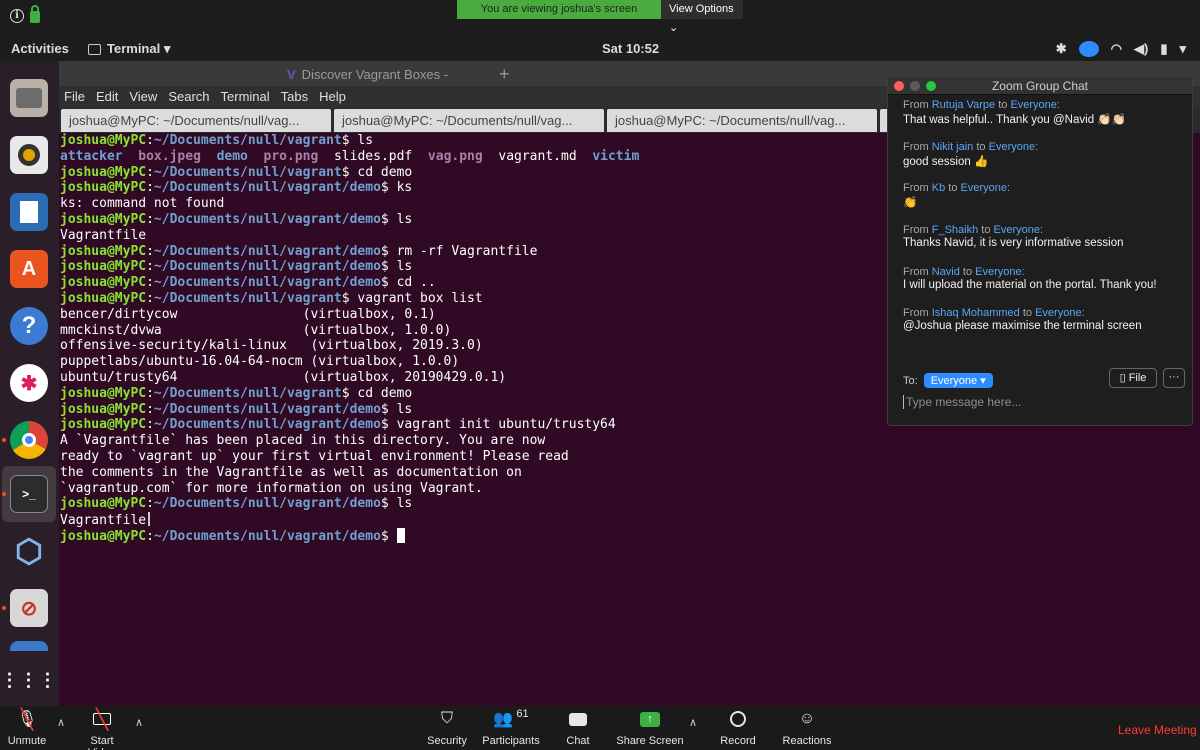 The width and height of the screenshot is (1200, 750). What do you see at coordinates (29, 494) in the screenshot?
I see `terminal-icon: >_` at bounding box center [29, 494].